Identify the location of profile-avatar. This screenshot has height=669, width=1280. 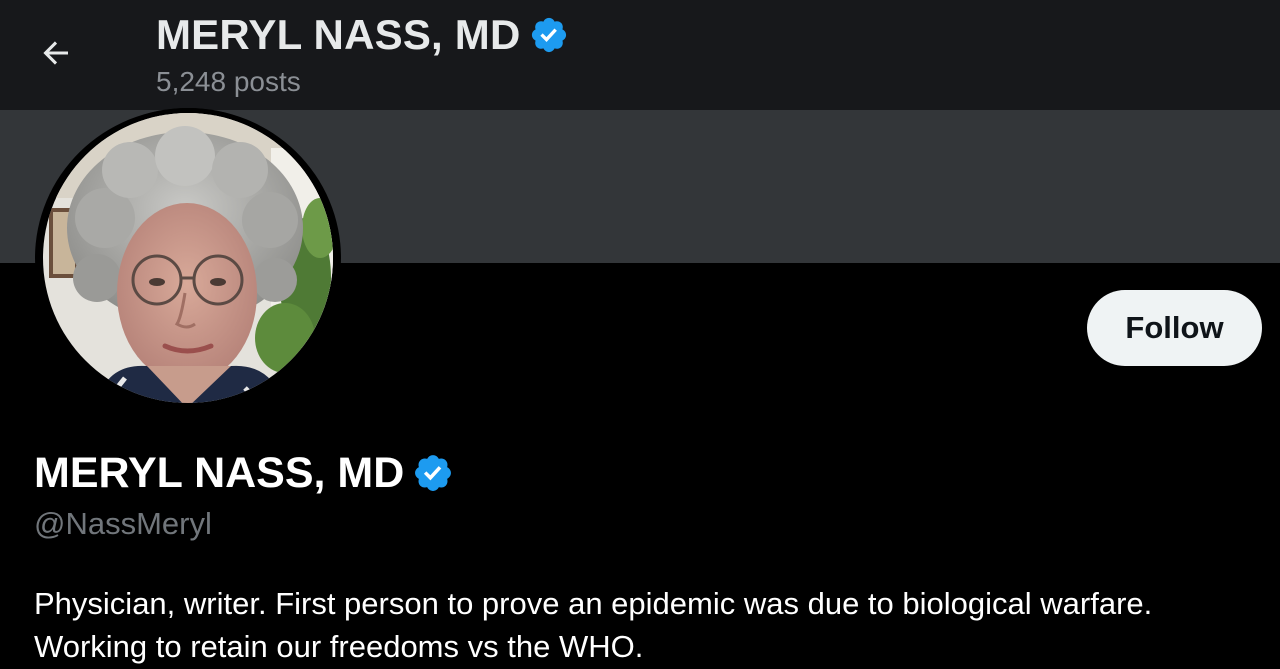
(188, 258).